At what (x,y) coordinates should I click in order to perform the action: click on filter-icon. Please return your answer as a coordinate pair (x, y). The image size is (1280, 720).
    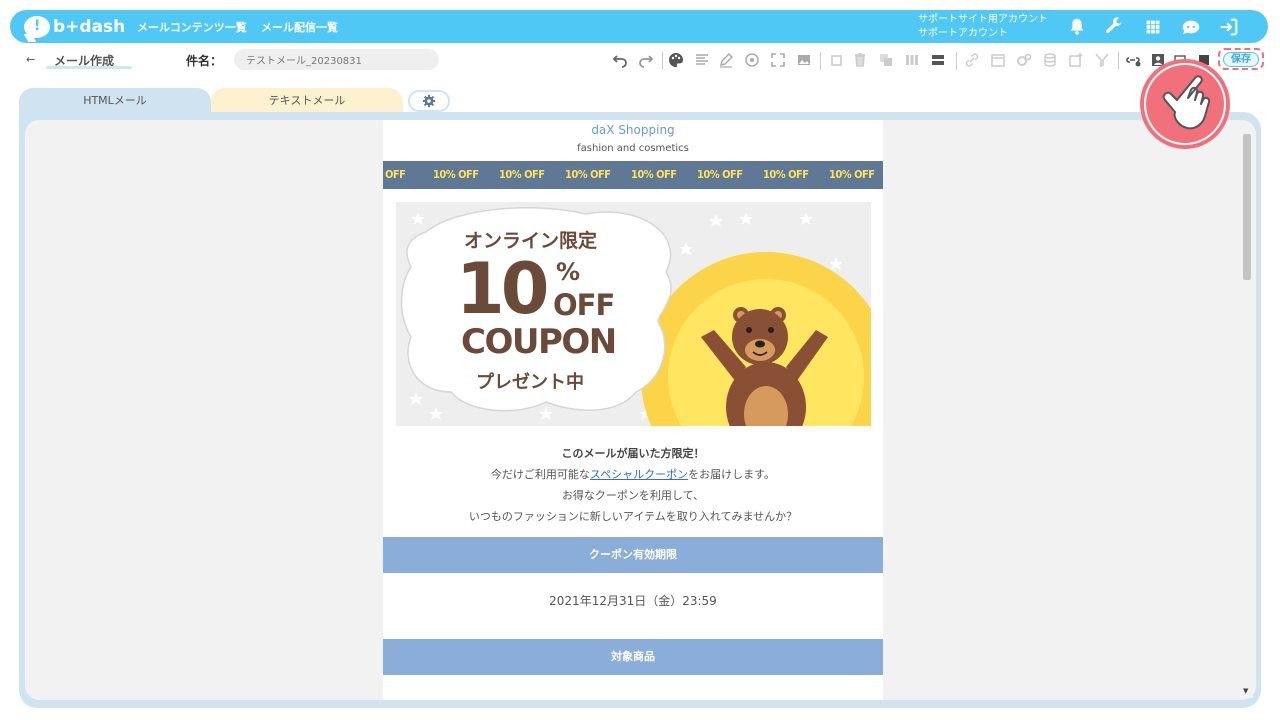
    Looking at the image, I should click on (1102, 60).